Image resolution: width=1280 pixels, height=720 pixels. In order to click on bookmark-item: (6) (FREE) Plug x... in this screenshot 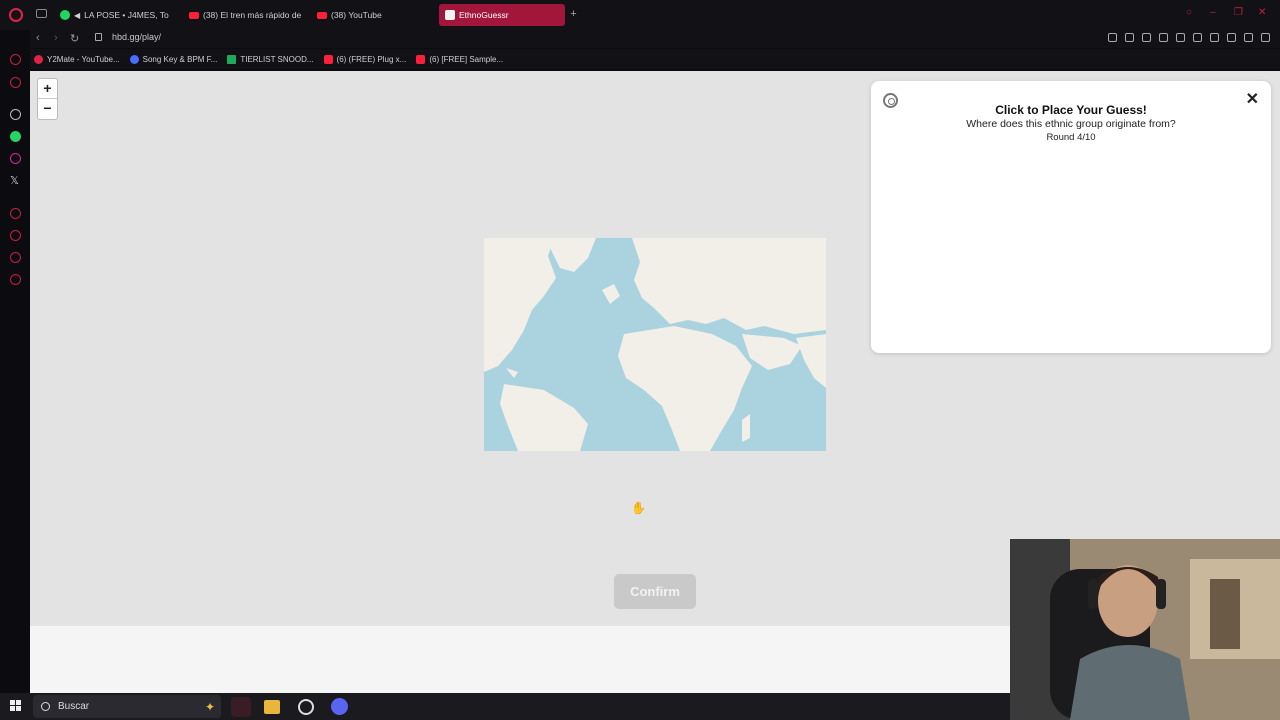, I will do `click(365, 59)`.